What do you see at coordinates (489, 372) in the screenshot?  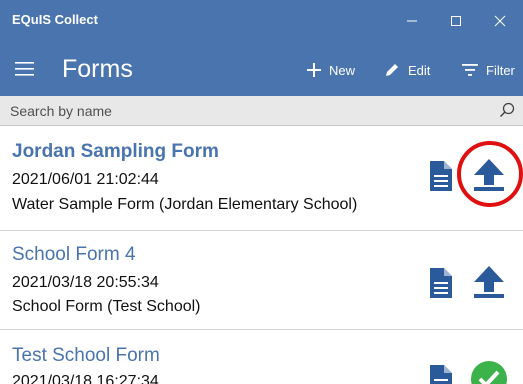 I see `check-icon` at bounding box center [489, 372].